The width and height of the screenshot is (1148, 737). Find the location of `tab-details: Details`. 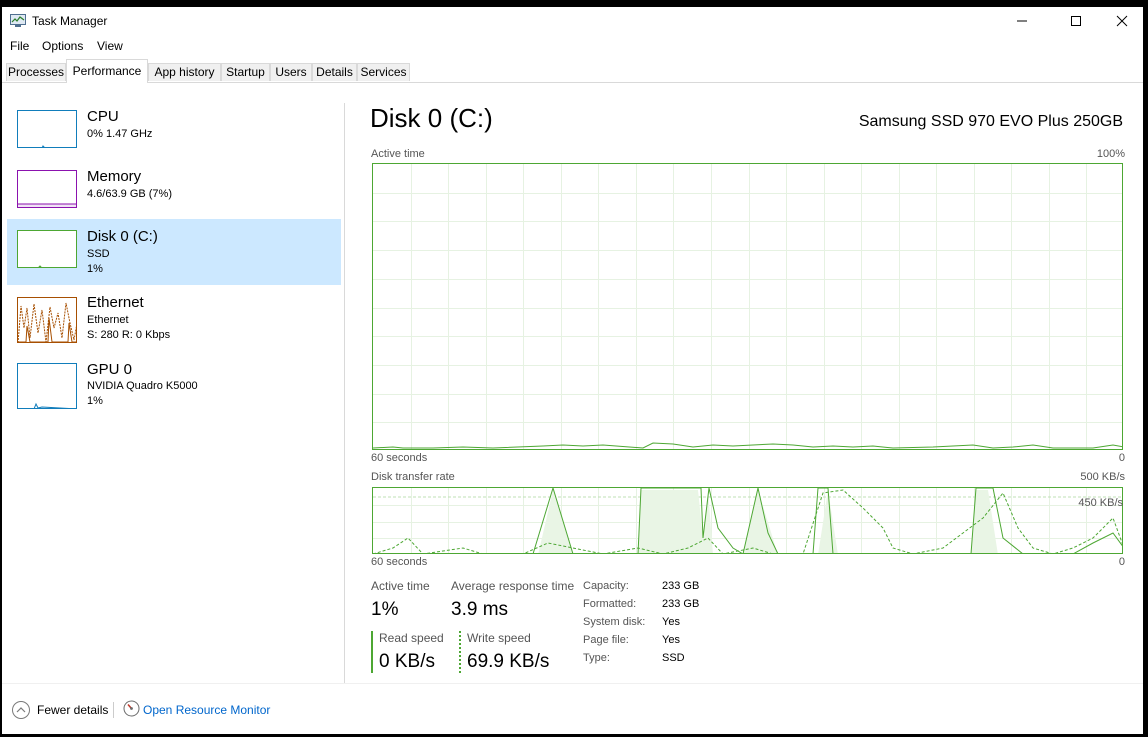

tab-details: Details is located at coordinates (334, 72).